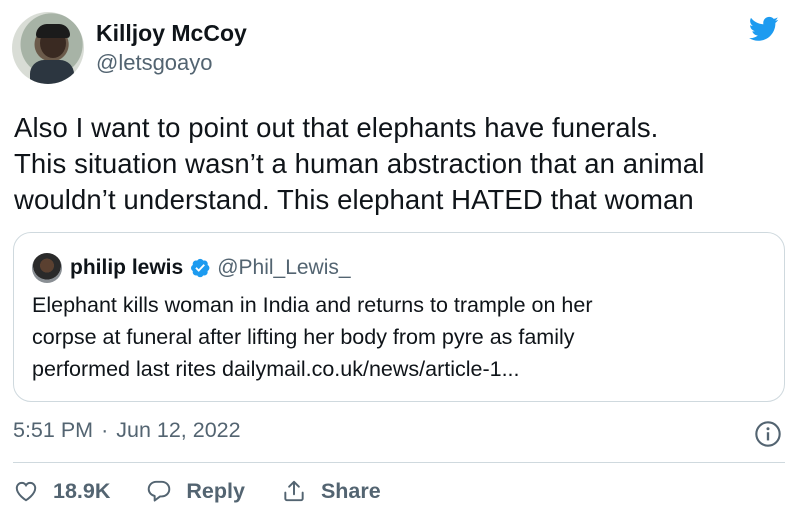 The height and width of the screenshot is (516, 792). I want to click on quoted-tweet-header: philip lewis @Phil_Lewis_, so click(191, 268).